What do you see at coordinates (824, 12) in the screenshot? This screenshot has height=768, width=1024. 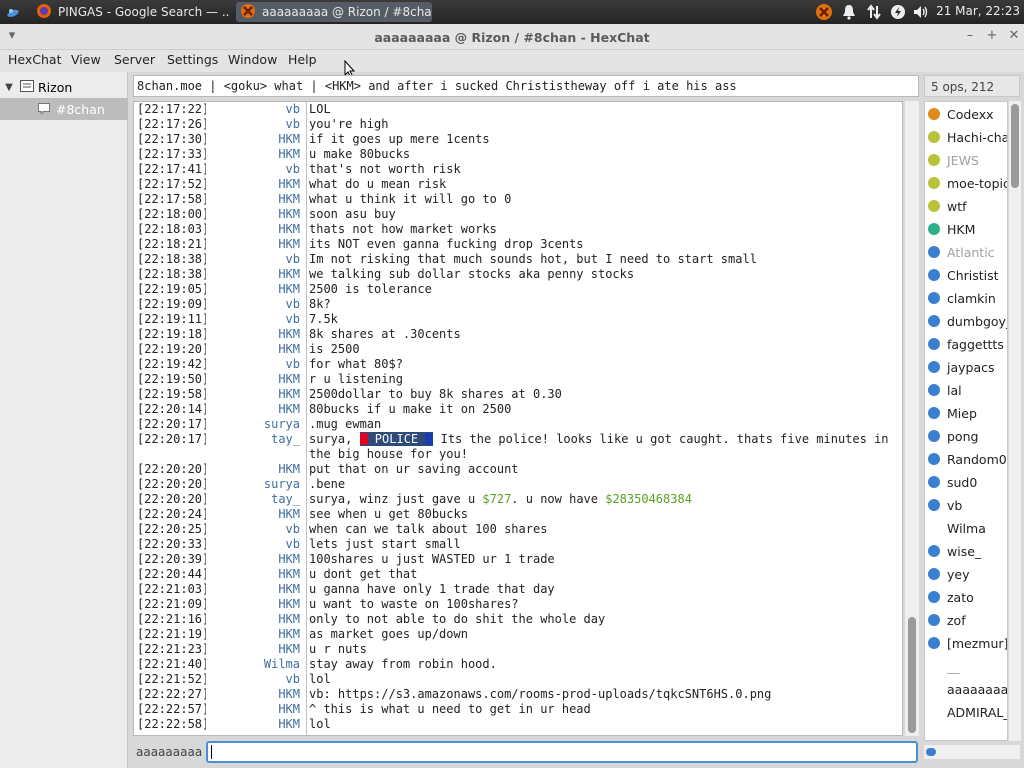 I see `hexchat-icon` at bounding box center [824, 12].